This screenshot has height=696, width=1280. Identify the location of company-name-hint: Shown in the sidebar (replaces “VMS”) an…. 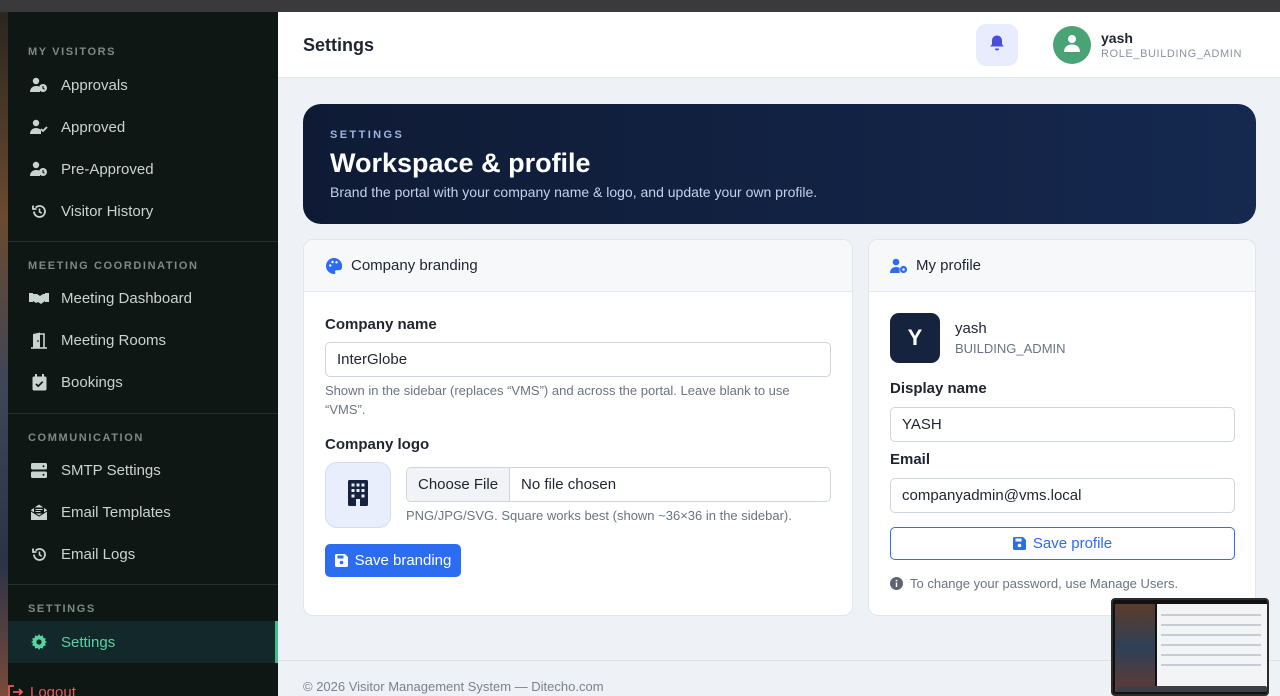
(557, 400).